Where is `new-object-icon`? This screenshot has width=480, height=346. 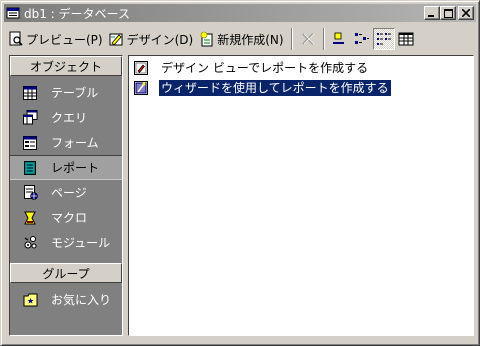 new-object-icon is located at coordinates (207, 39).